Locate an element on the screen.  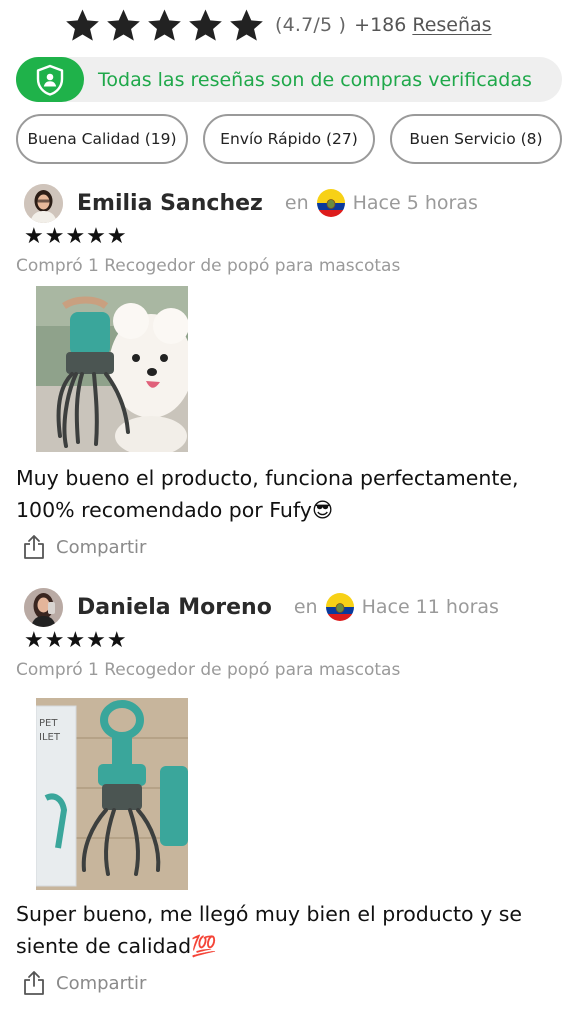
review-time: Hace 11 horas is located at coordinates (430, 607).